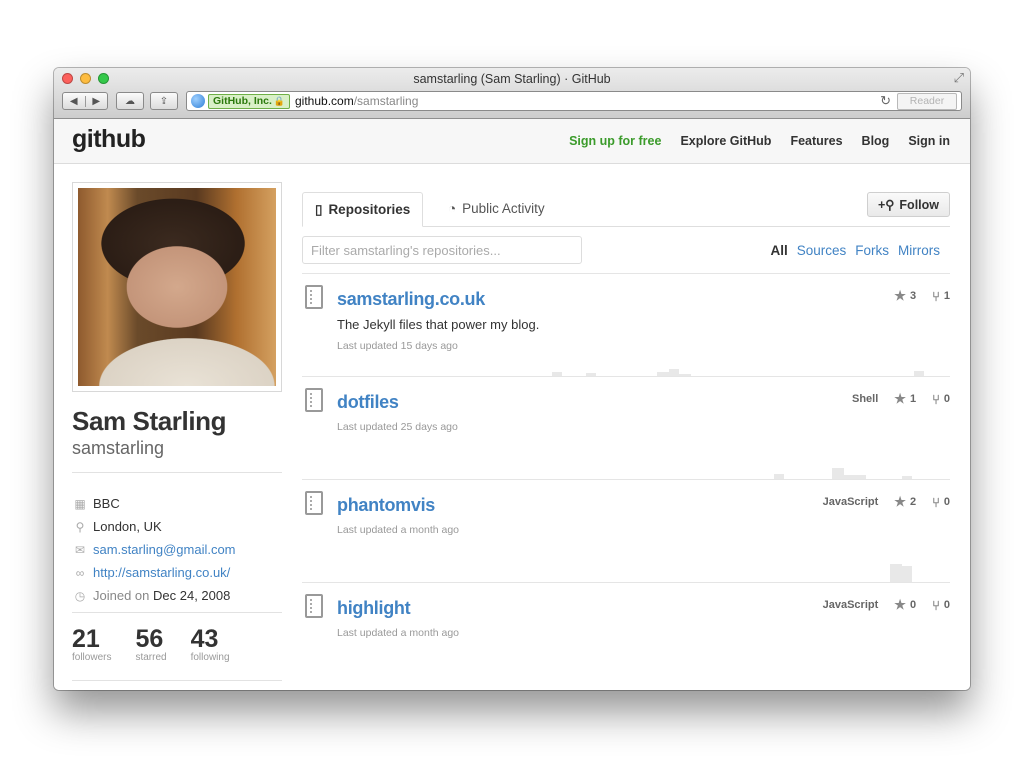 The image size is (1024, 768). What do you see at coordinates (86, 639) in the screenshot?
I see `stat-number: 21` at bounding box center [86, 639].